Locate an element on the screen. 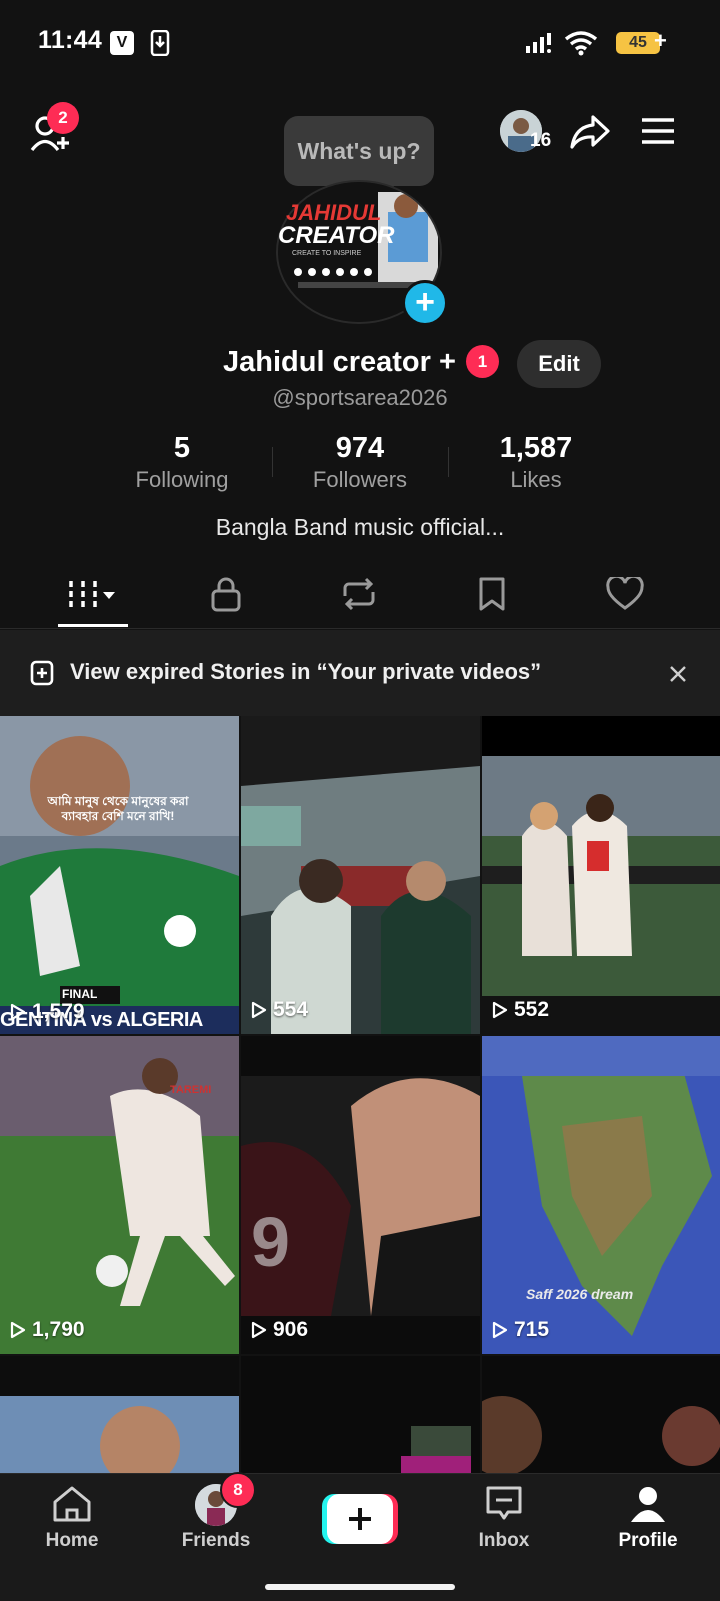 The height and width of the screenshot is (1601, 720). video-tag: FINAL is located at coordinates (80, 994).